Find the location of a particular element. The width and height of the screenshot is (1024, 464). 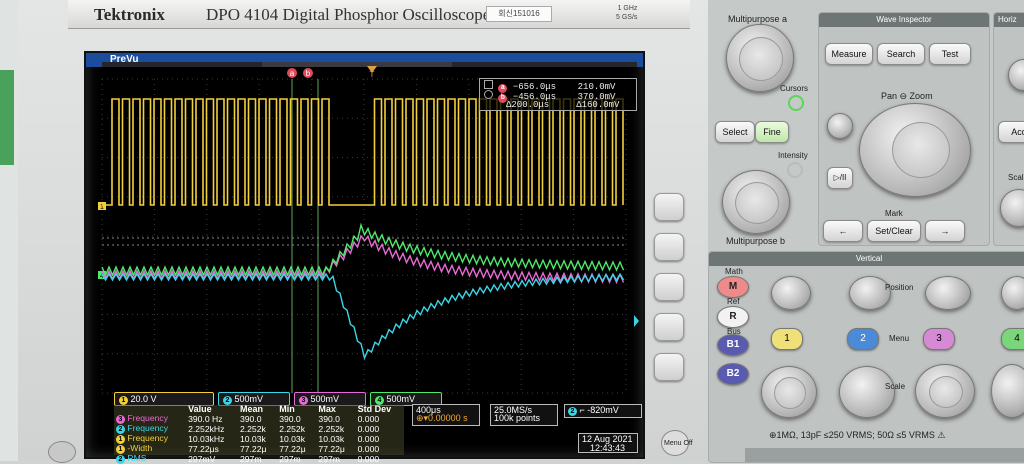

ch2-menu-button: 2 is located at coordinates (863, 339).